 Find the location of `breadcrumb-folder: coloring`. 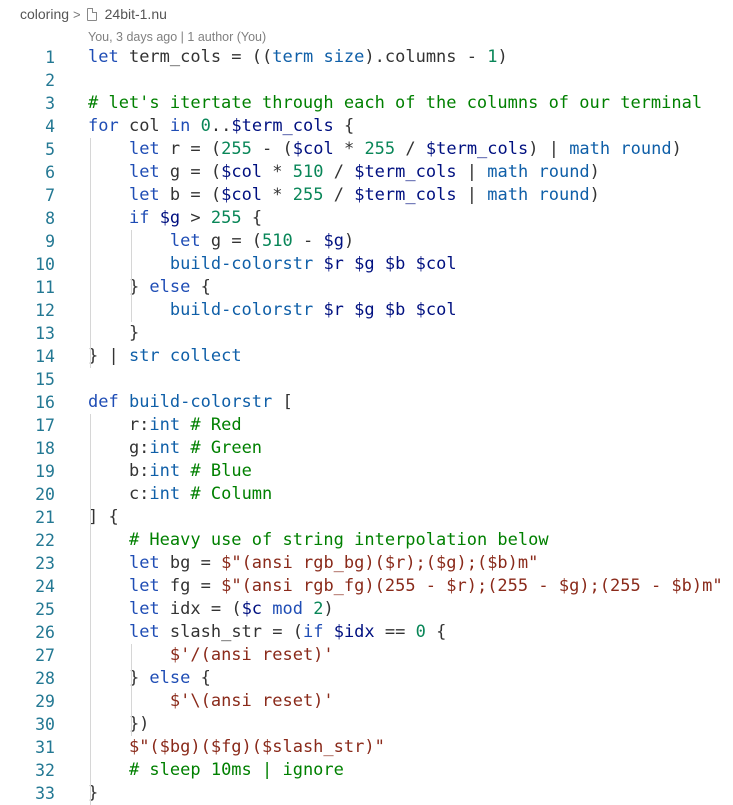

breadcrumb-folder: coloring is located at coordinates (44, 14).